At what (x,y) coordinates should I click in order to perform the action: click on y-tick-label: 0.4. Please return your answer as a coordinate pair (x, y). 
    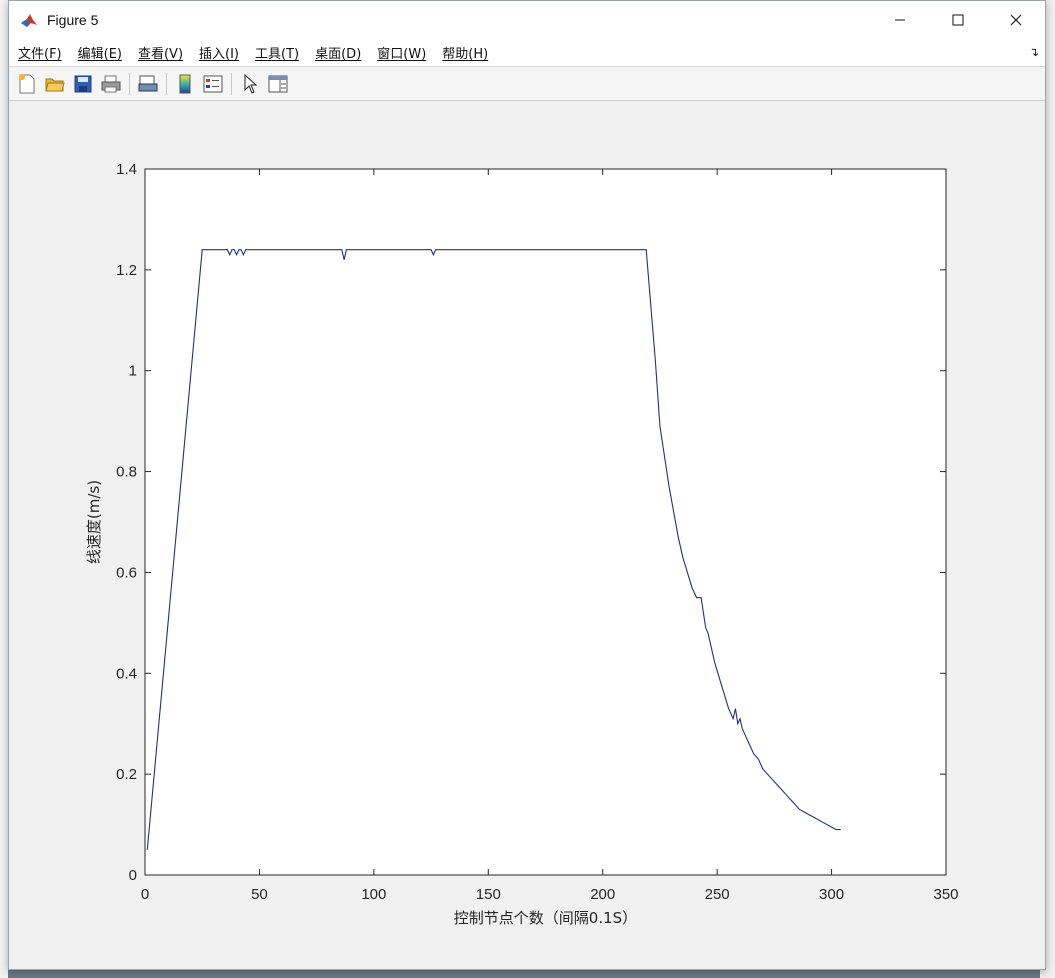
    Looking at the image, I should click on (126, 673).